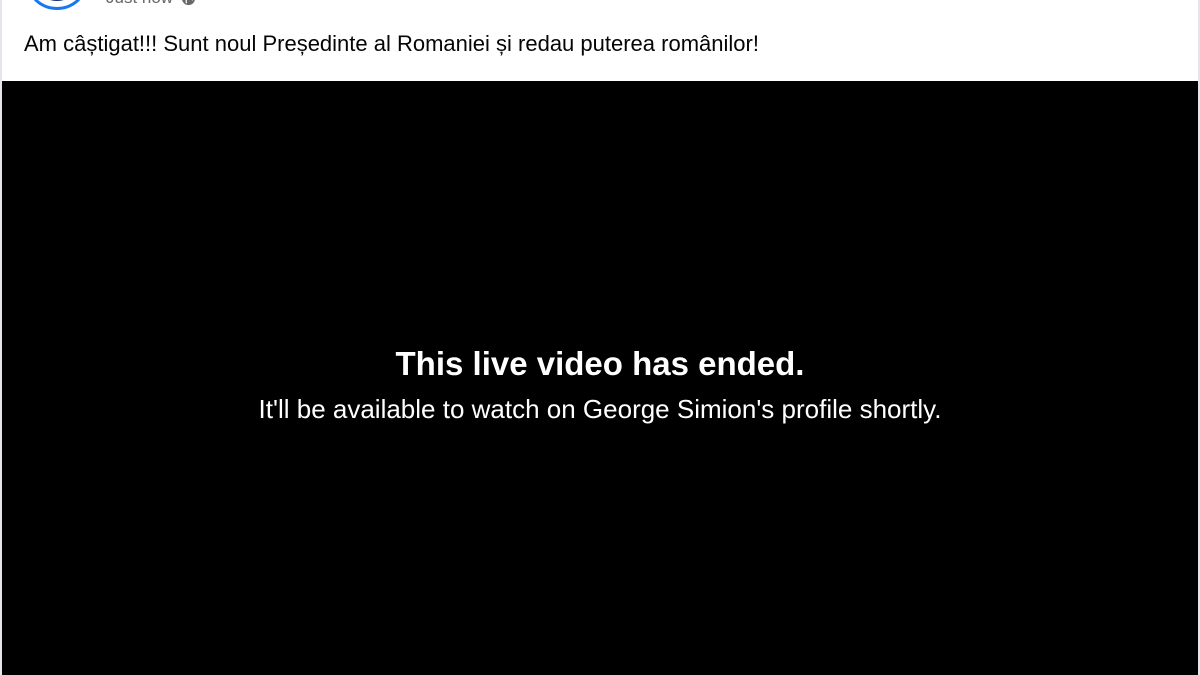 The height and width of the screenshot is (675, 1200). Describe the element at coordinates (188, 3) in the screenshot. I see `globe-icon` at that location.